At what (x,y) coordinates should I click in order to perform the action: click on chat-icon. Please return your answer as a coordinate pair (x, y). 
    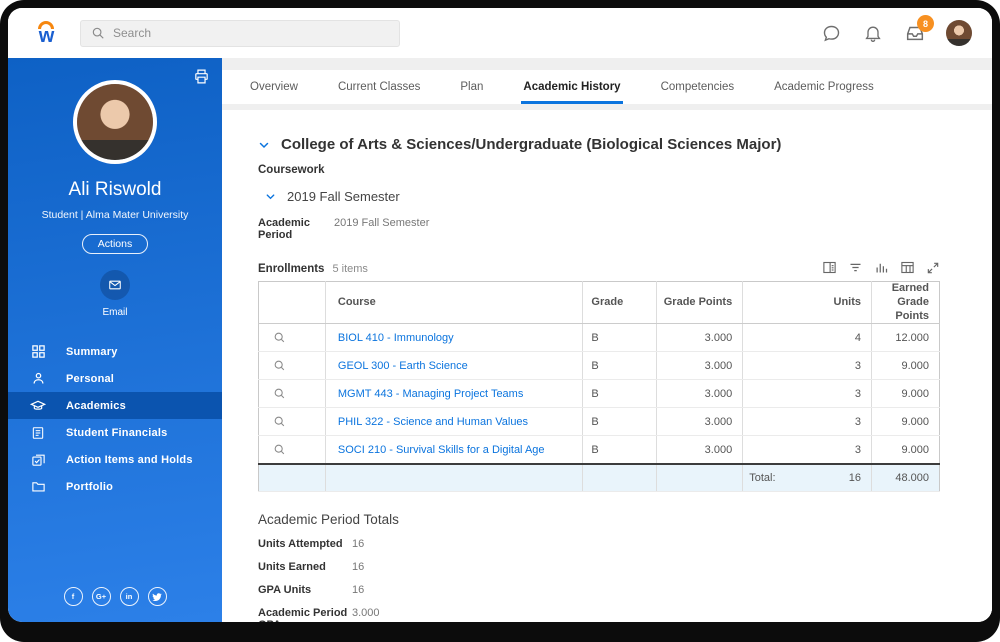
    Looking at the image, I should click on (831, 33).